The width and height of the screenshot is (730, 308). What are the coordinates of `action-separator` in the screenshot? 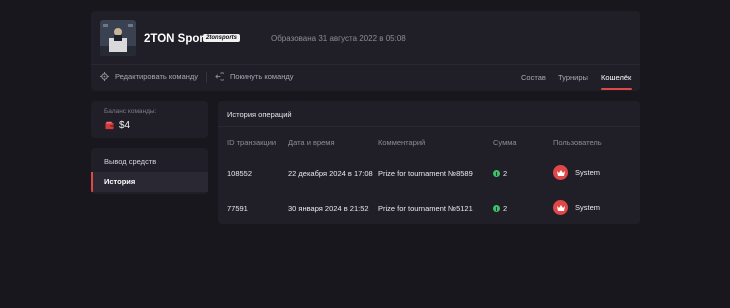 It's located at (206, 77).